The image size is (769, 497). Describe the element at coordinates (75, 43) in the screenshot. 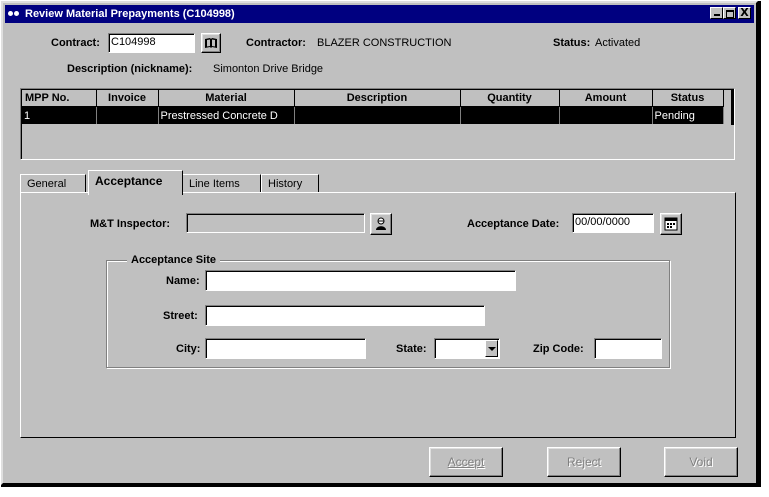

I see `contract-label: Contract:` at that location.